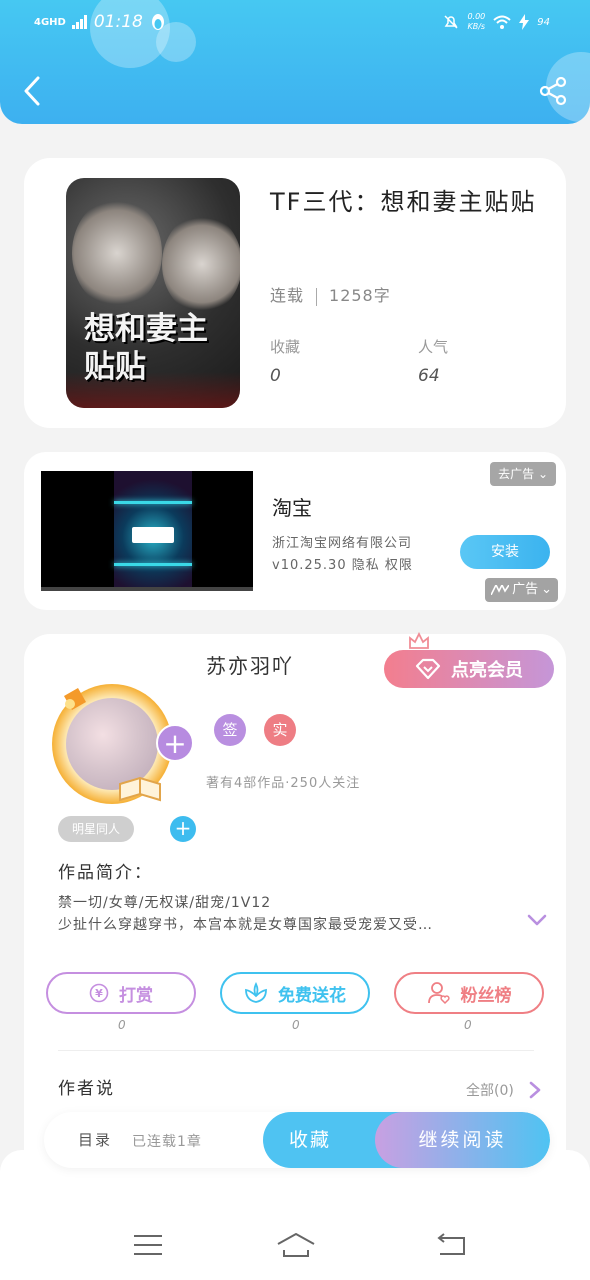 The image size is (590, 1280). I want to click on penguin-icon, so click(157, 22).